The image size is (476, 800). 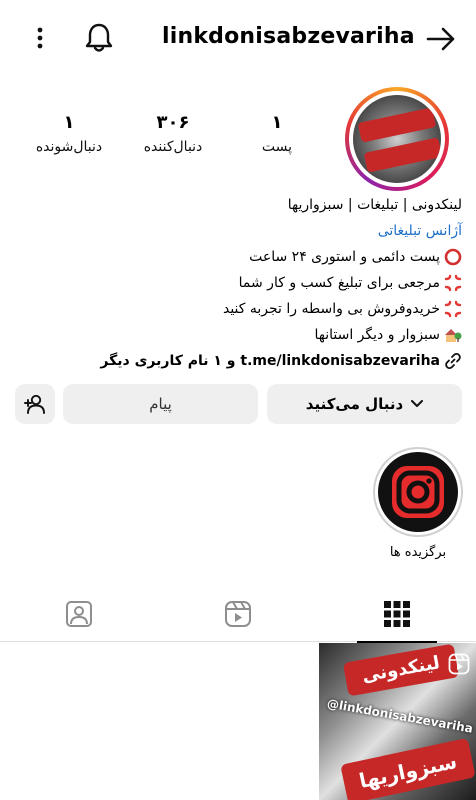 What do you see at coordinates (277, 122) in the screenshot?
I see `stat-posts-count: ۱` at bounding box center [277, 122].